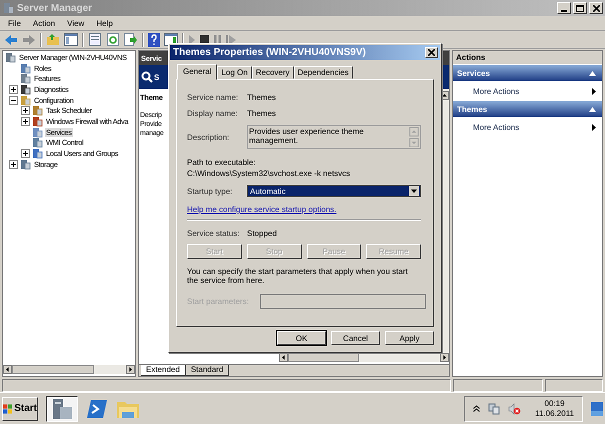 The width and height of the screenshot is (605, 424). Describe the element at coordinates (7, 369) in the screenshot. I see `scroll-left-icon` at that location.